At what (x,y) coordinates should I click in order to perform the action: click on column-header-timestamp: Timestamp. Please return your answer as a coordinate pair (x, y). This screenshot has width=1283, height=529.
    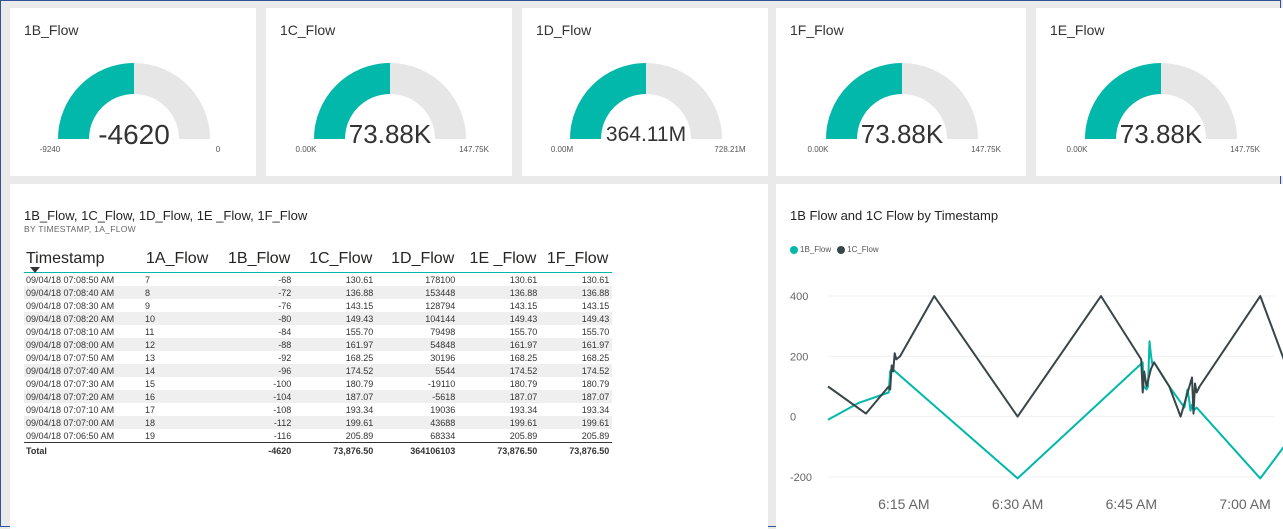
    Looking at the image, I should click on (83, 259).